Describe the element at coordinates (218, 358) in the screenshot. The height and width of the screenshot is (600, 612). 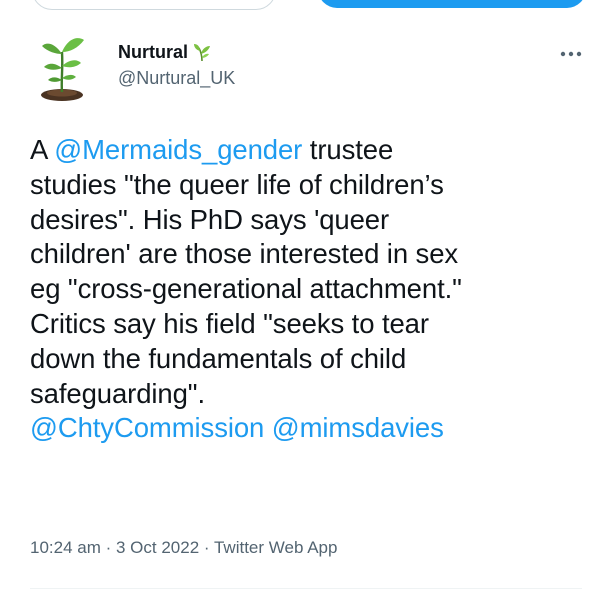
I see `tweet-line: down the fundamentals of child` at that location.